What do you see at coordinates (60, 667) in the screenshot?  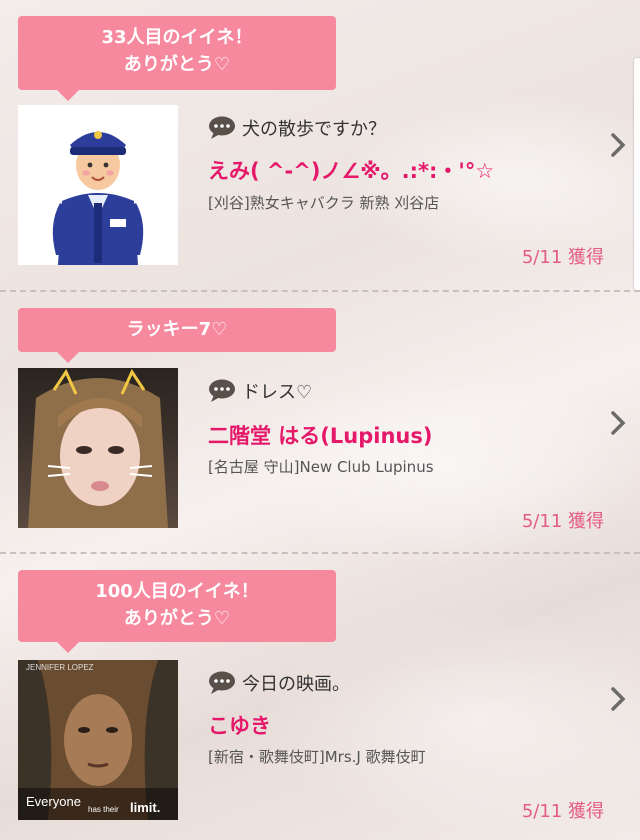 I see `poster-title: JENNIFER LOPEZ` at bounding box center [60, 667].